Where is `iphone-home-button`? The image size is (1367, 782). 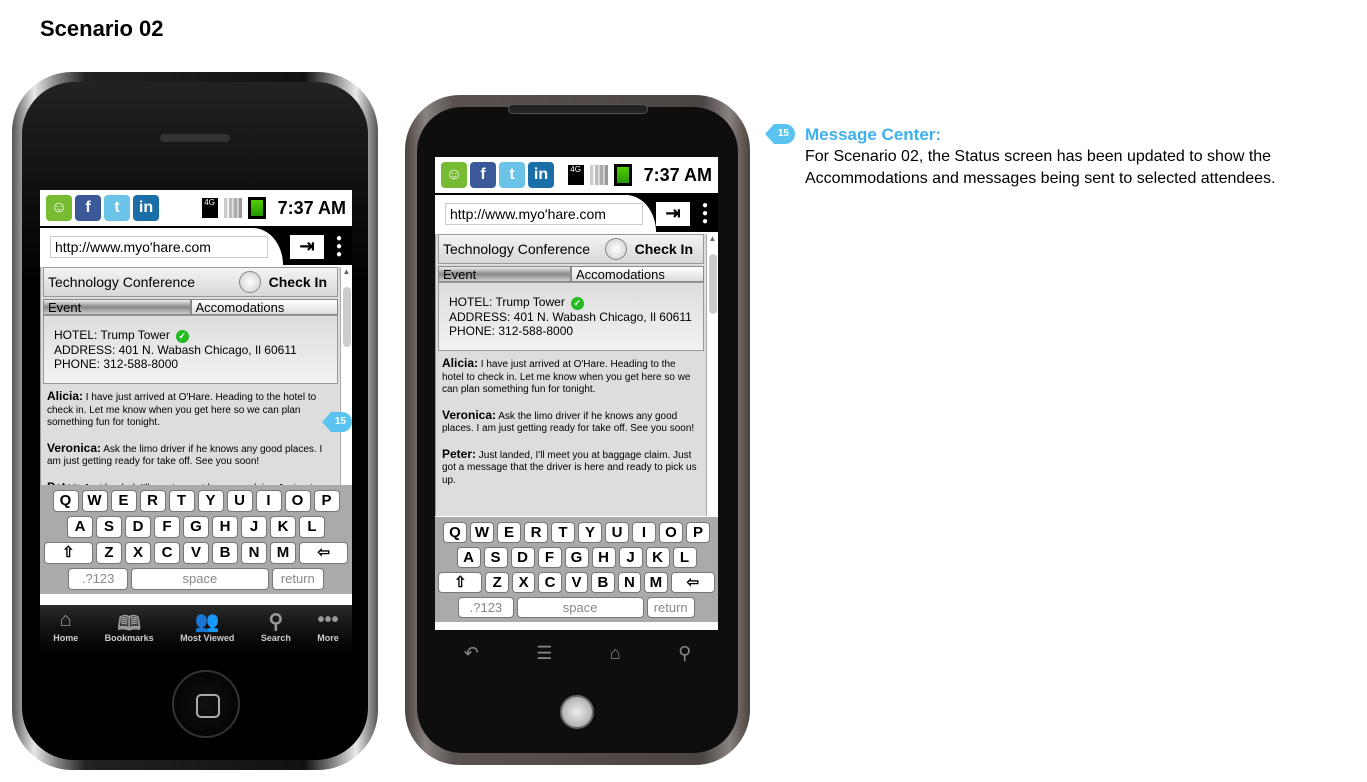 iphone-home-button is located at coordinates (206, 704).